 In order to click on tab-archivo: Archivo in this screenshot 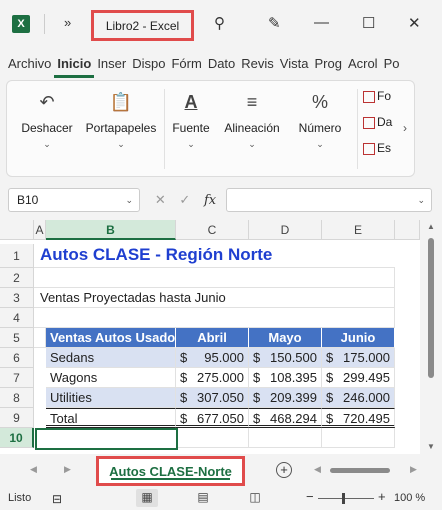, I will do `click(27, 65)`.